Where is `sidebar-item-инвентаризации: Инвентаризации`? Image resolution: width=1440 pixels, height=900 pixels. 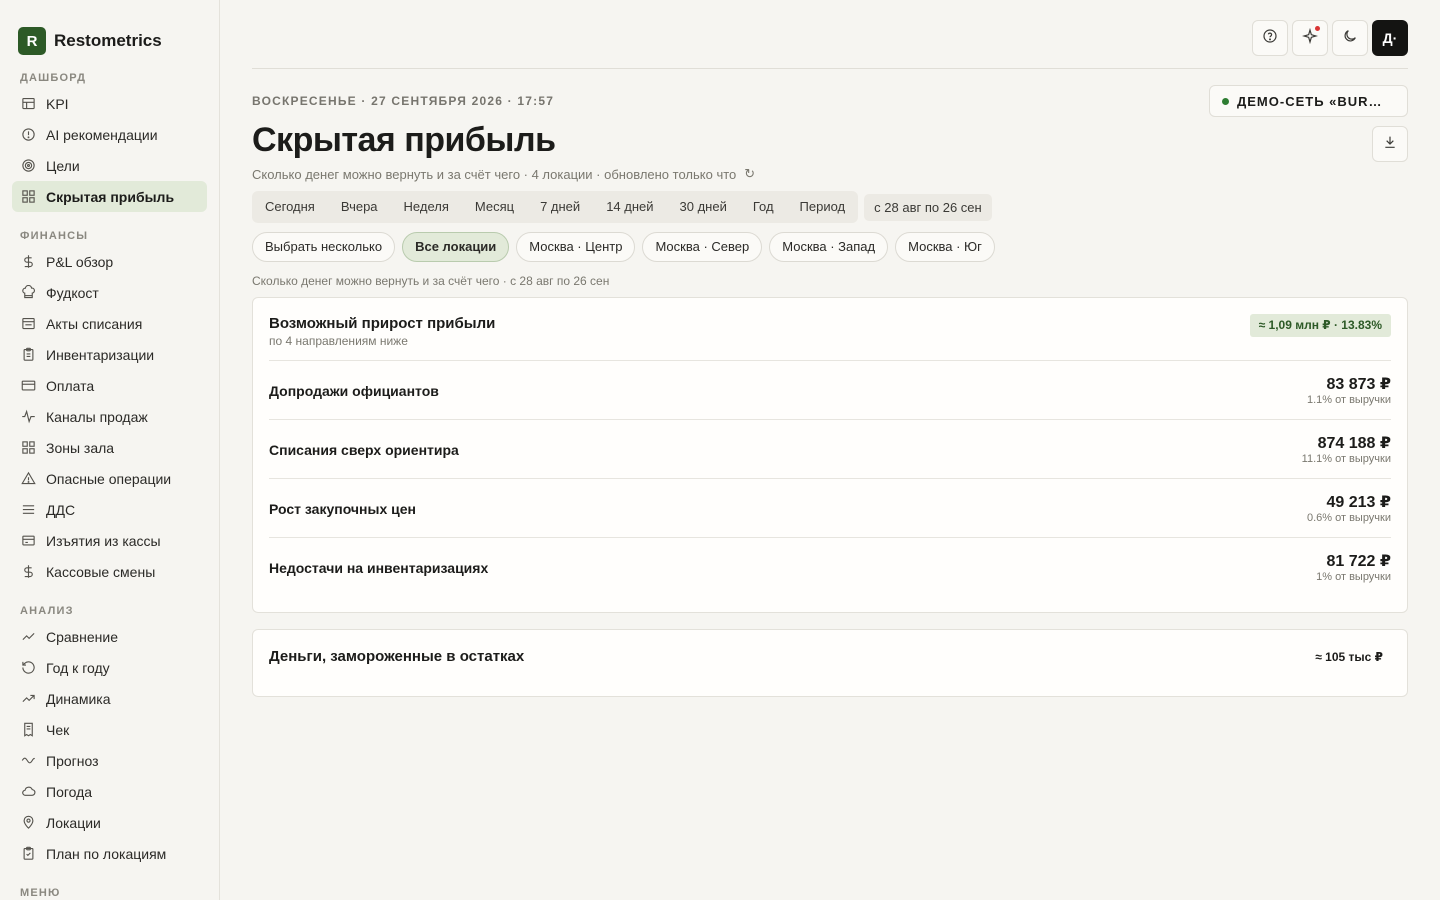 sidebar-item-инвентаризации: Инвентаризации is located at coordinates (109, 354).